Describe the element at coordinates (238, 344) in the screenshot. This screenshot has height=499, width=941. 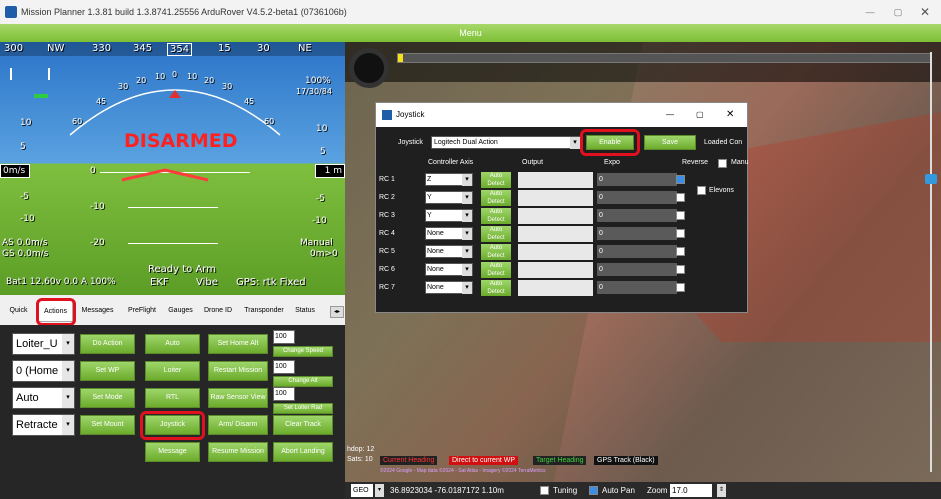
I see `set-home-alt-button: Set Home Alt` at that location.